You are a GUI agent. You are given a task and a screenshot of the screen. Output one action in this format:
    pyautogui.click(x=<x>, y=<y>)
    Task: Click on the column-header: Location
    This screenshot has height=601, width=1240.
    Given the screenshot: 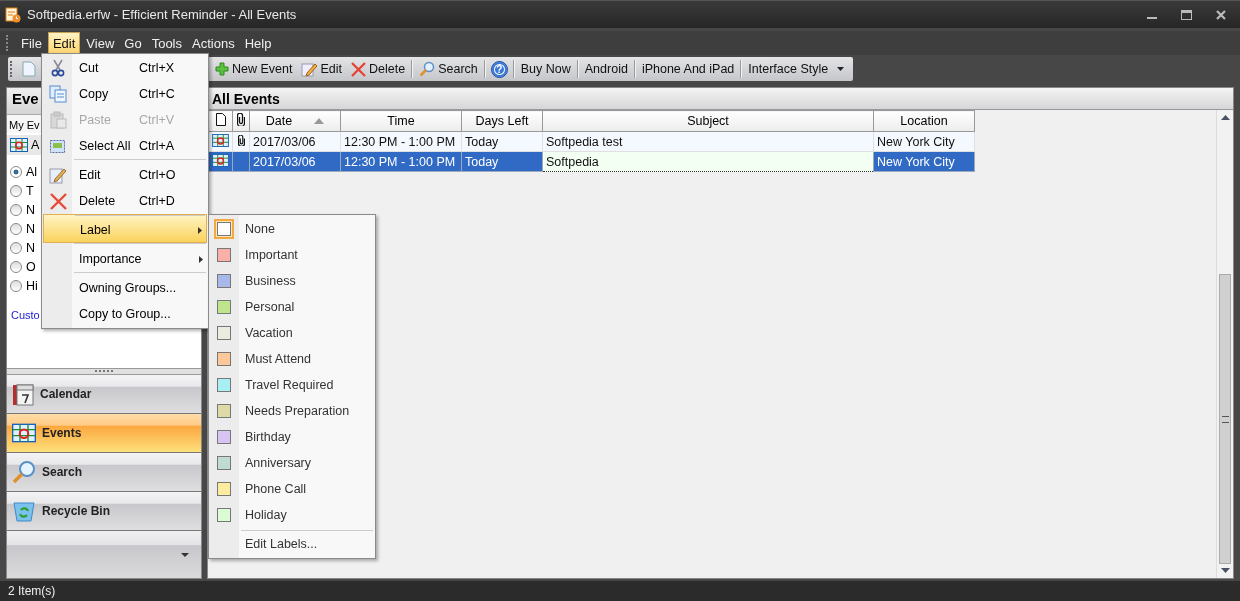 What is the action you would take?
    pyautogui.click(x=924, y=121)
    